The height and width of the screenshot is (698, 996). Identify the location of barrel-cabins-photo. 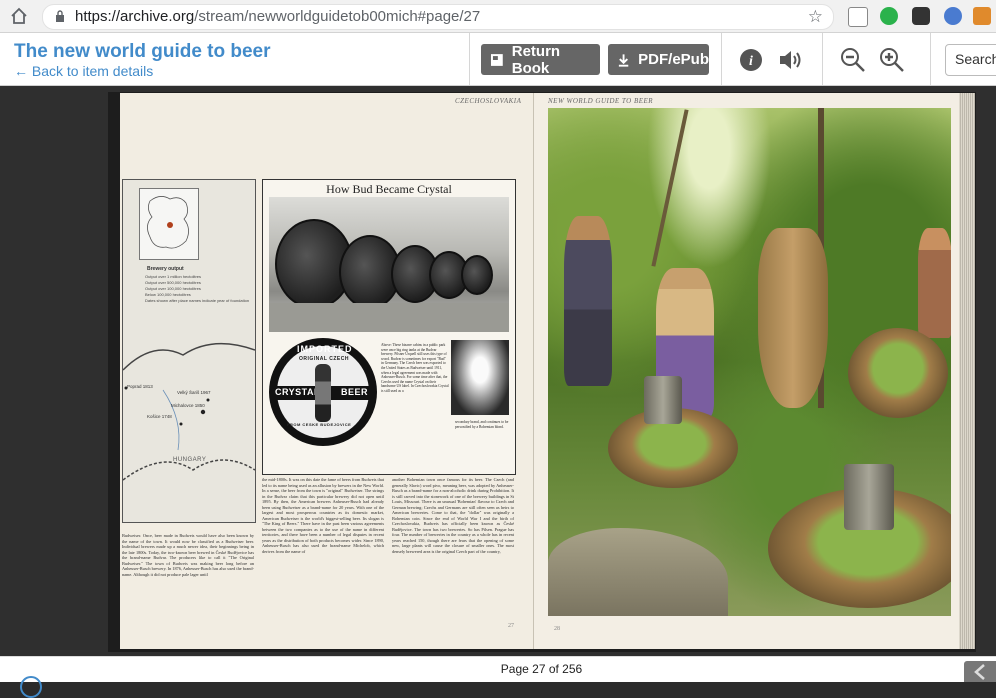
(389, 264).